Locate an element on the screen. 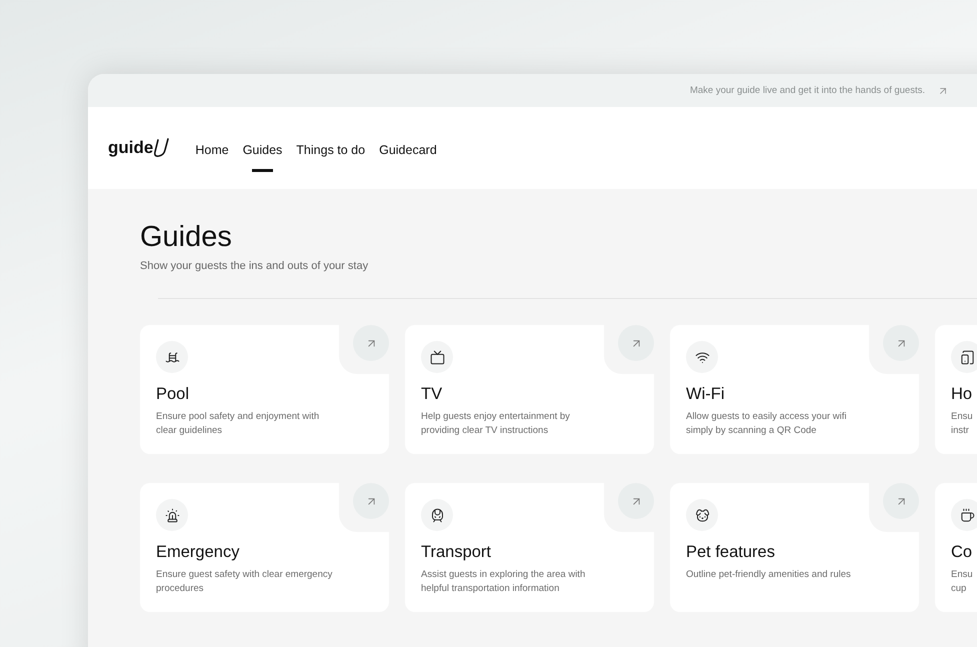 Image resolution: width=977 pixels, height=647 pixels. card-title: Wi-Fi is located at coordinates (706, 394).